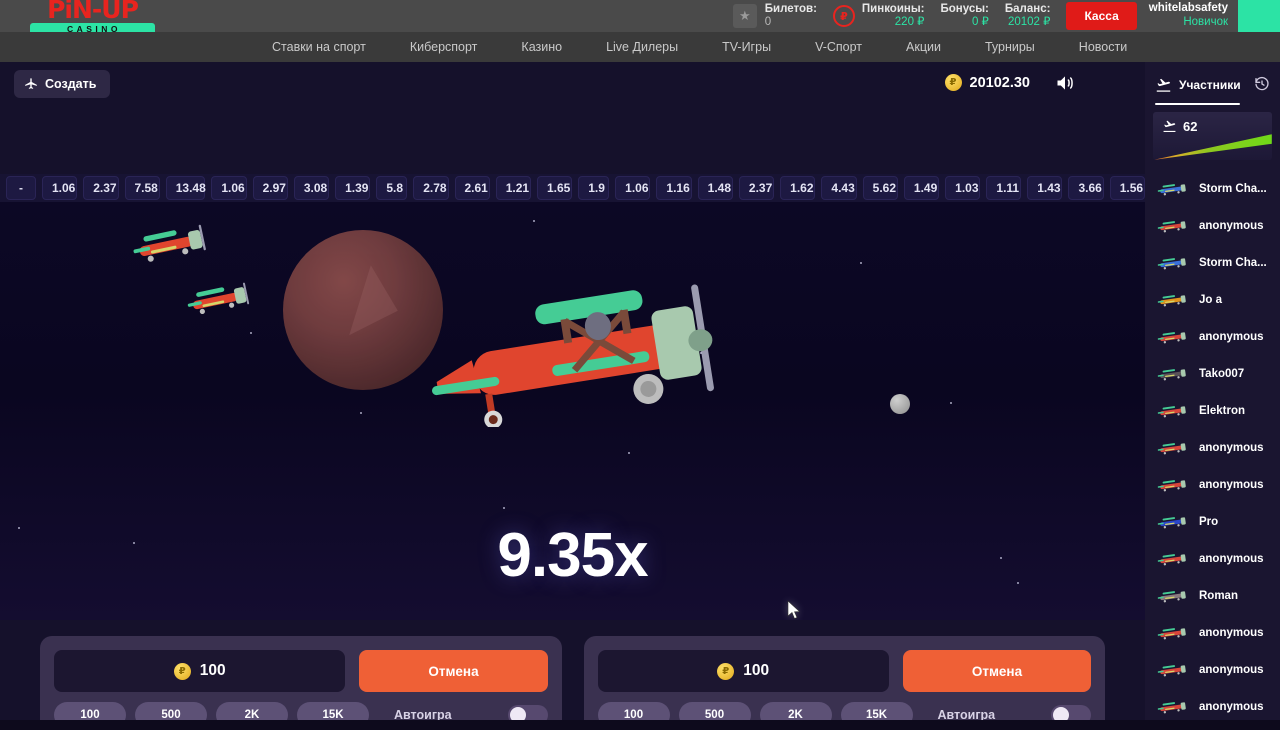 The width and height of the screenshot is (1280, 730). Describe the element at coordinates (319, 47) in the screenshot. I see `nav-item-1: Ставки на спорт` at that location.